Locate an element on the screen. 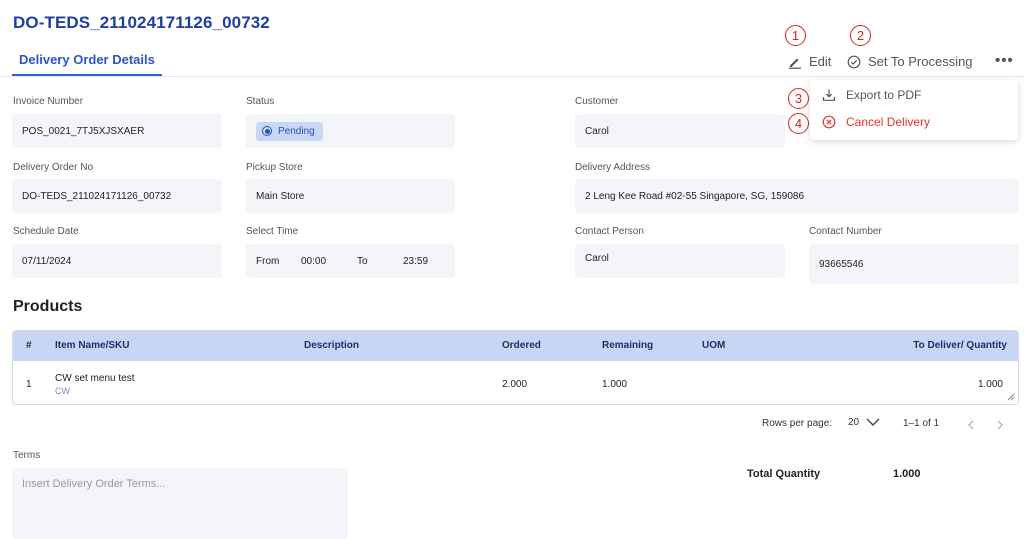 Image resolution: width=1024 pixels, height=539 pixels. contact-number-field: 93665546 is located at coordinates (914, 264).